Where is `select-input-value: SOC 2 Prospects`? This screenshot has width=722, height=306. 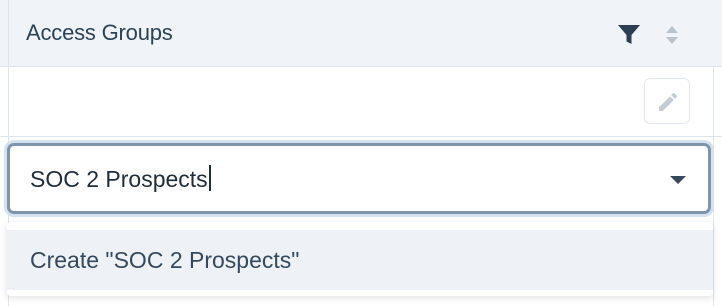 select-input-value: SOC 2 Prospects is located at coordinates (119, 179).